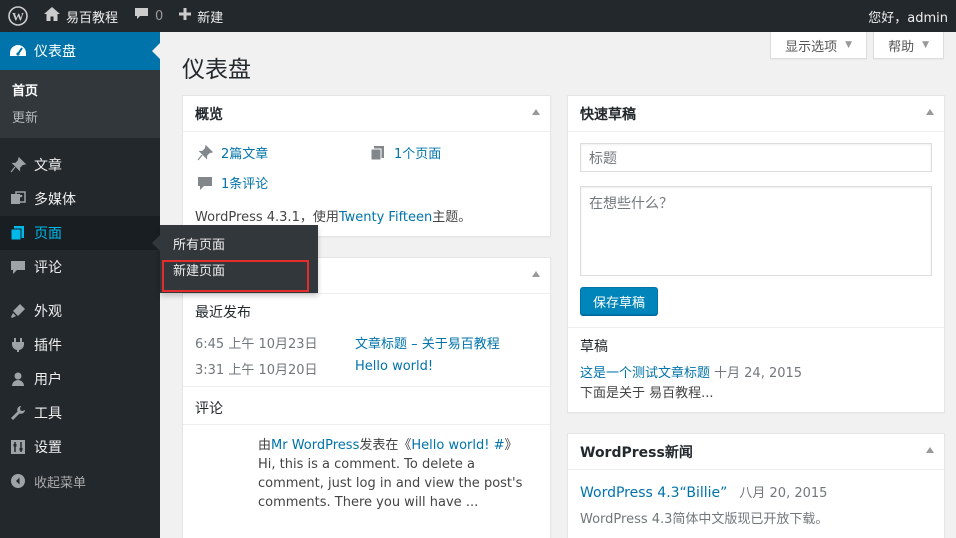 This screenshot has height=538, width=956. I want to click on screen-meta-links: 显示选项 ▼ 帮助 ▼, so click(857, 45).